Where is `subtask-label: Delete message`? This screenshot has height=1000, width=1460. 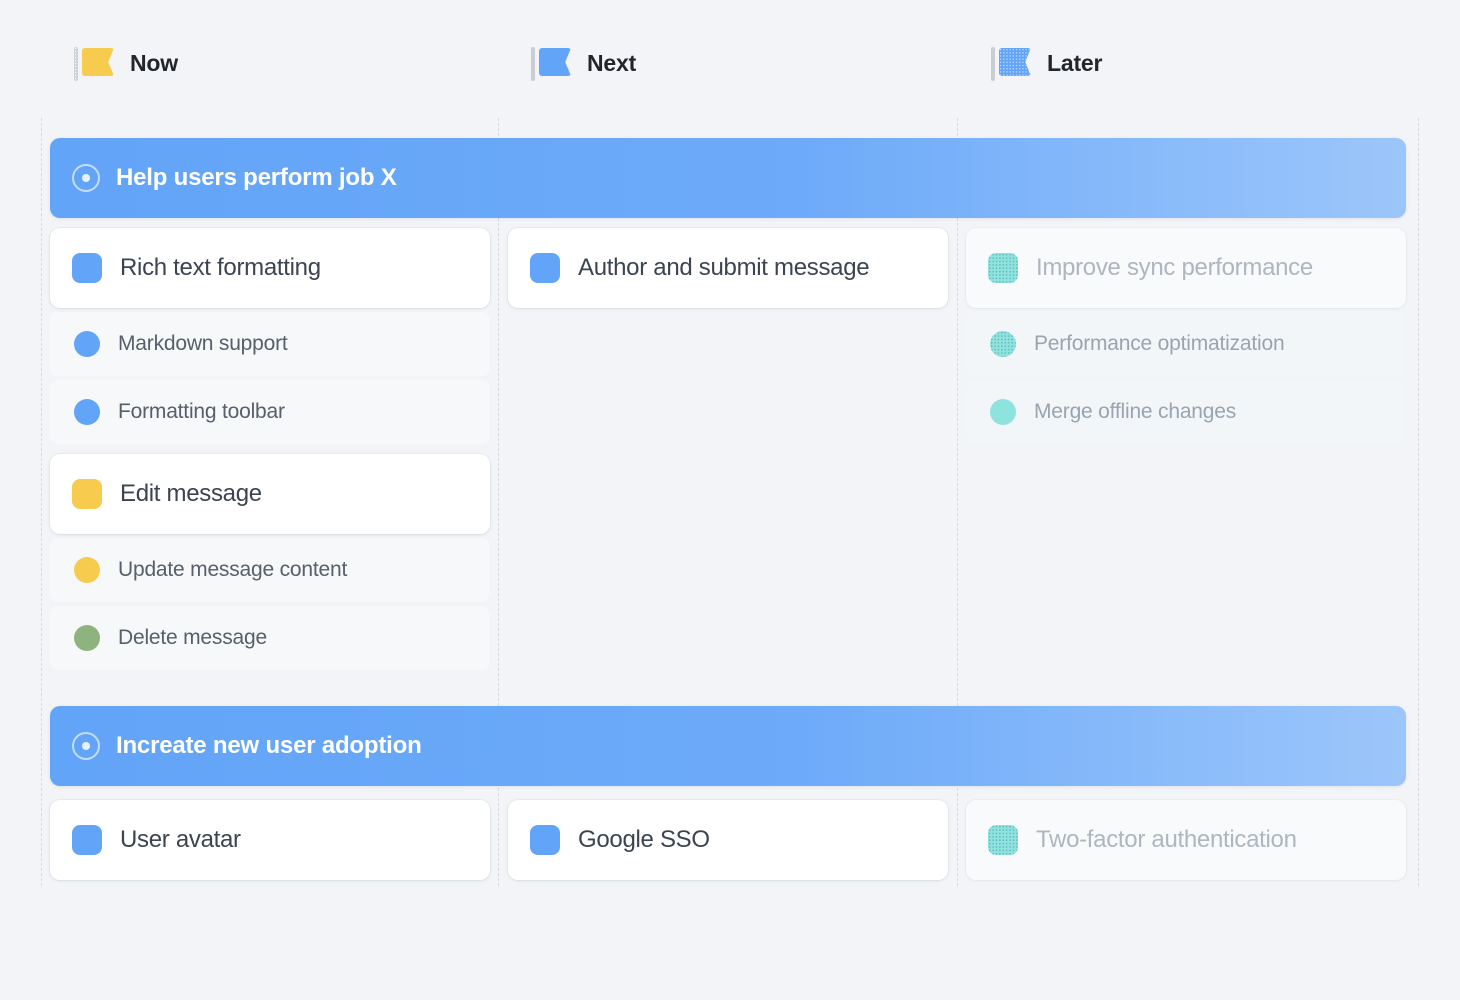
subtask-label: Delete message is located at coordinates (192, 637).